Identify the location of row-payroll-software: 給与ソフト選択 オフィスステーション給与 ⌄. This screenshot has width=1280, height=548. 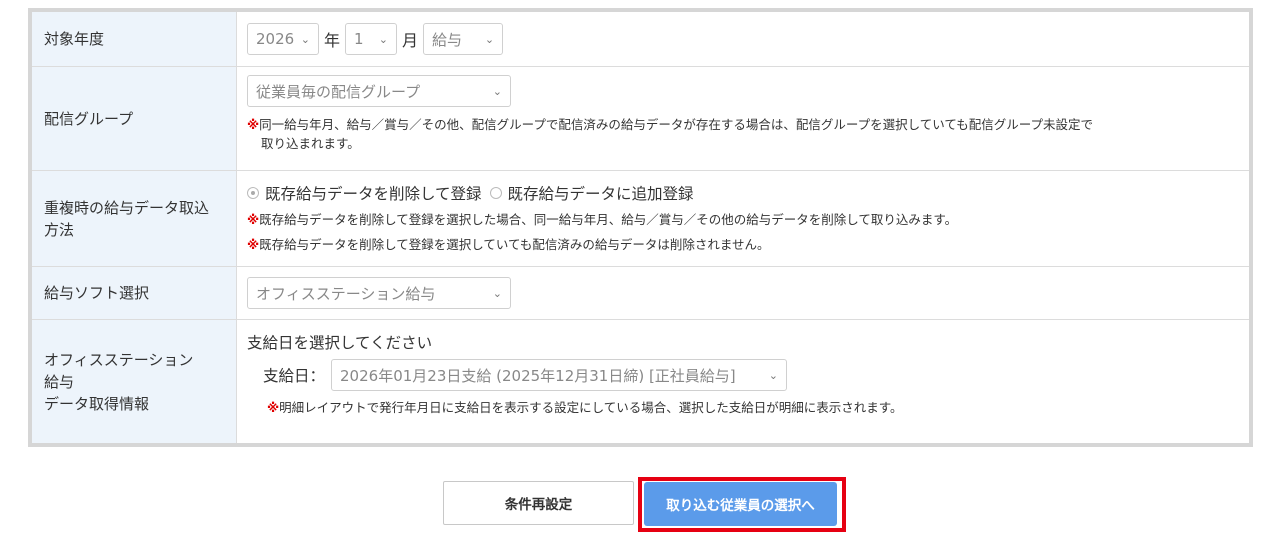
(640, 293).